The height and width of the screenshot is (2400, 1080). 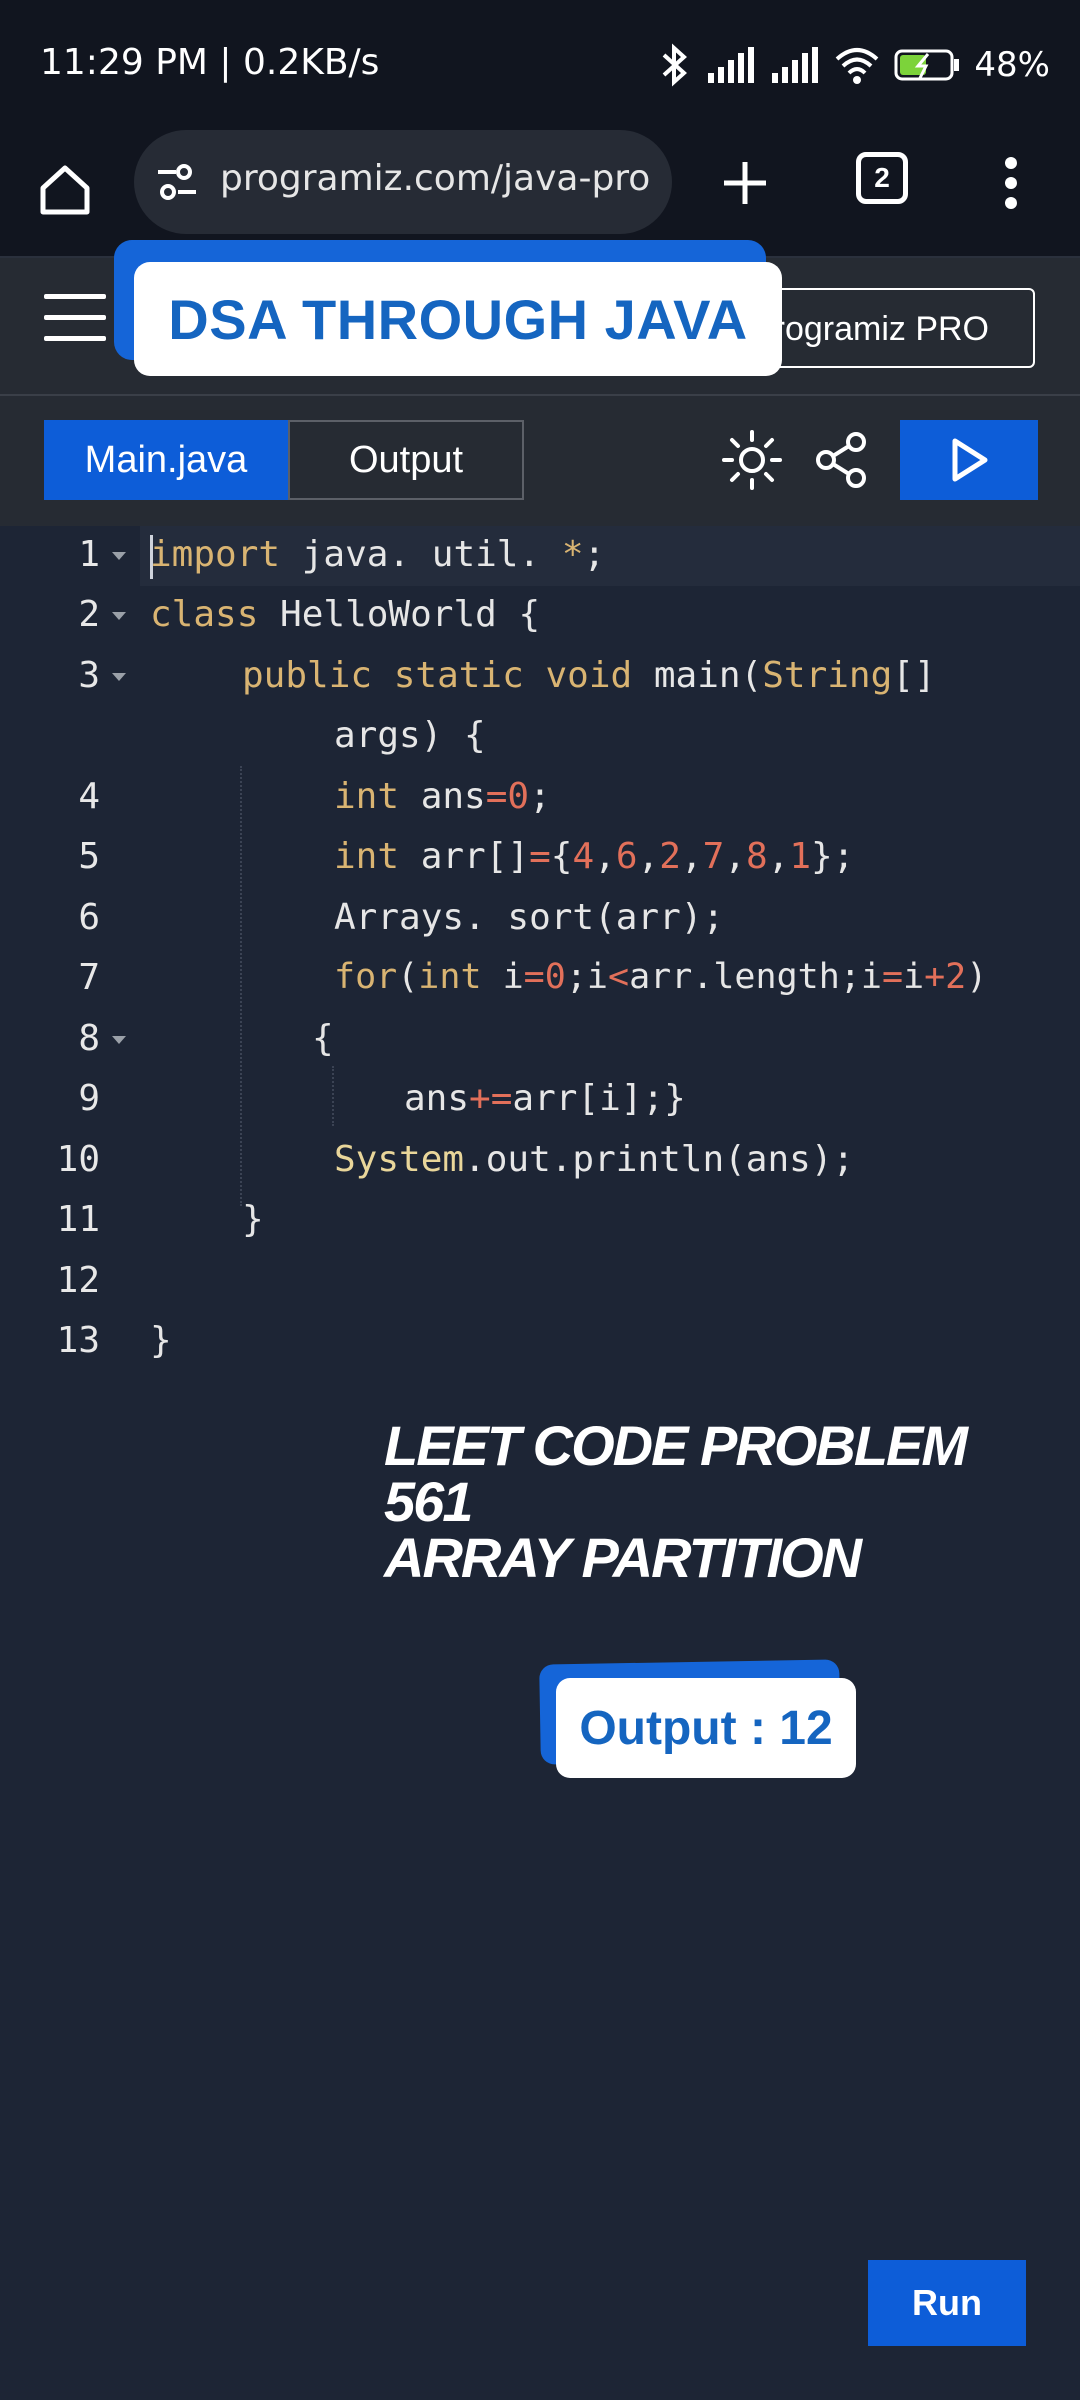 What do you see at coordinates (89, 917) in the screenshot?
I see `line-number: 6` at bounding box center [89, 917].